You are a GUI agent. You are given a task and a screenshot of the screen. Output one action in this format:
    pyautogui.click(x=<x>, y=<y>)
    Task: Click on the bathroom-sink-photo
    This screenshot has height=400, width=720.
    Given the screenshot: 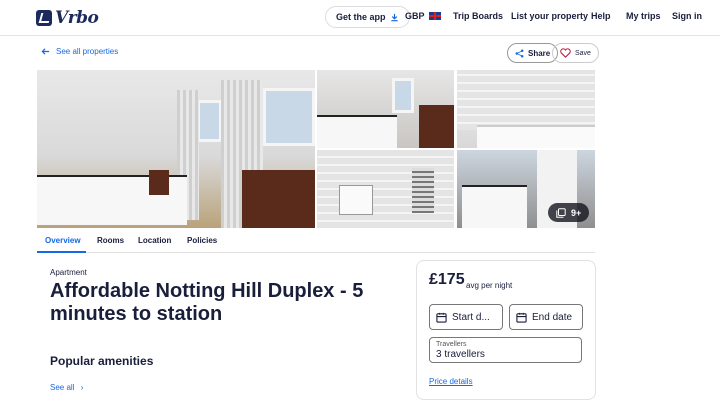 What is the action you would take?
    pyautogui.click(x=385, y=189)
    